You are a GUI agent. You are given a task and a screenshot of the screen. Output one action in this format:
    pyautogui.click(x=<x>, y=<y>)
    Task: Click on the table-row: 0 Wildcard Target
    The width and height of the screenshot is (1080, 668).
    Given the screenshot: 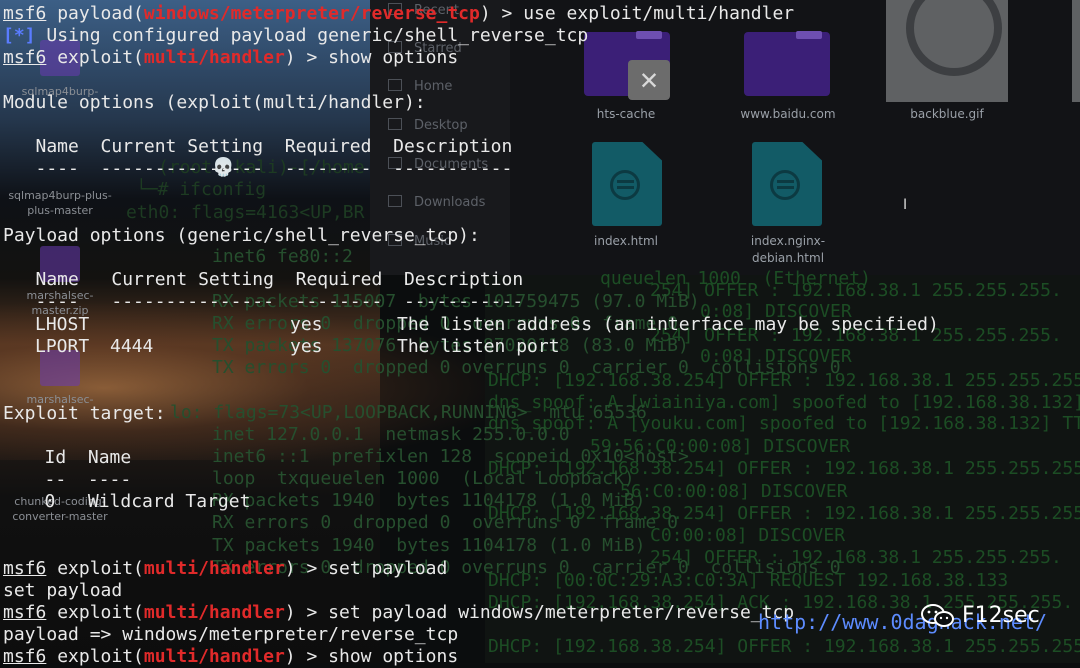 What is the action you would take?
    pyautogui.click(x=131, y=501)
    